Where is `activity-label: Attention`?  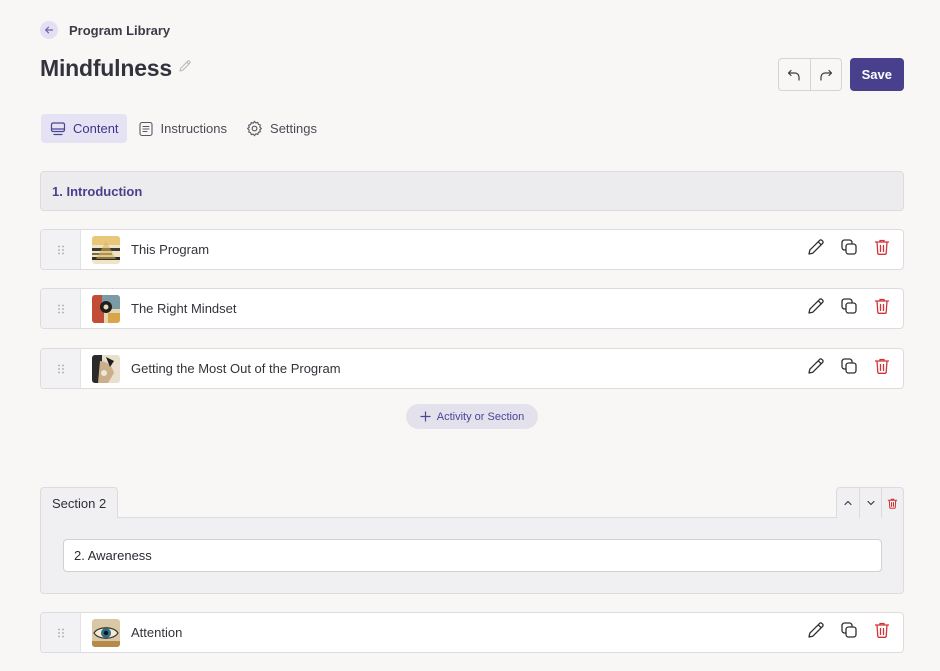 activity-label: Attention is located at coordinates (157, 632).